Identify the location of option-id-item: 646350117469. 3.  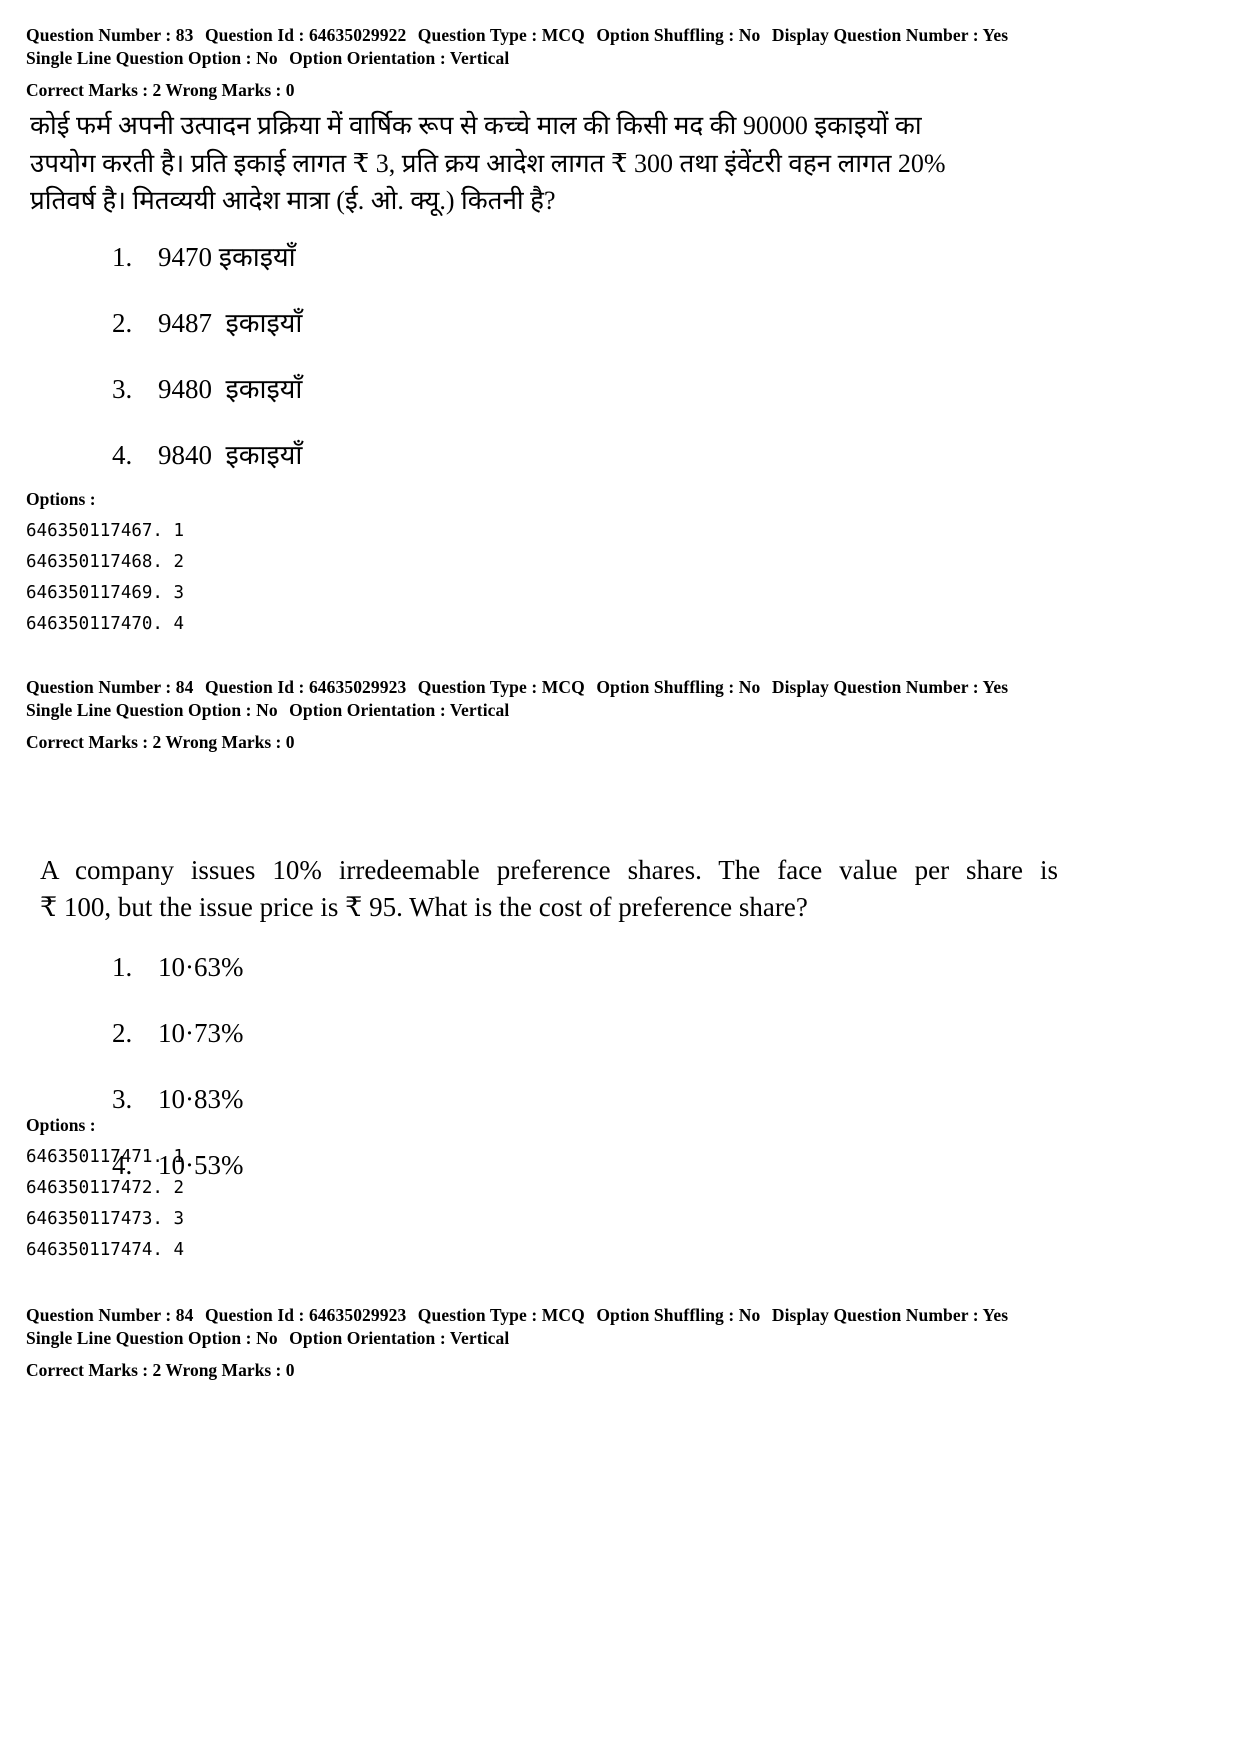
(105, 593).